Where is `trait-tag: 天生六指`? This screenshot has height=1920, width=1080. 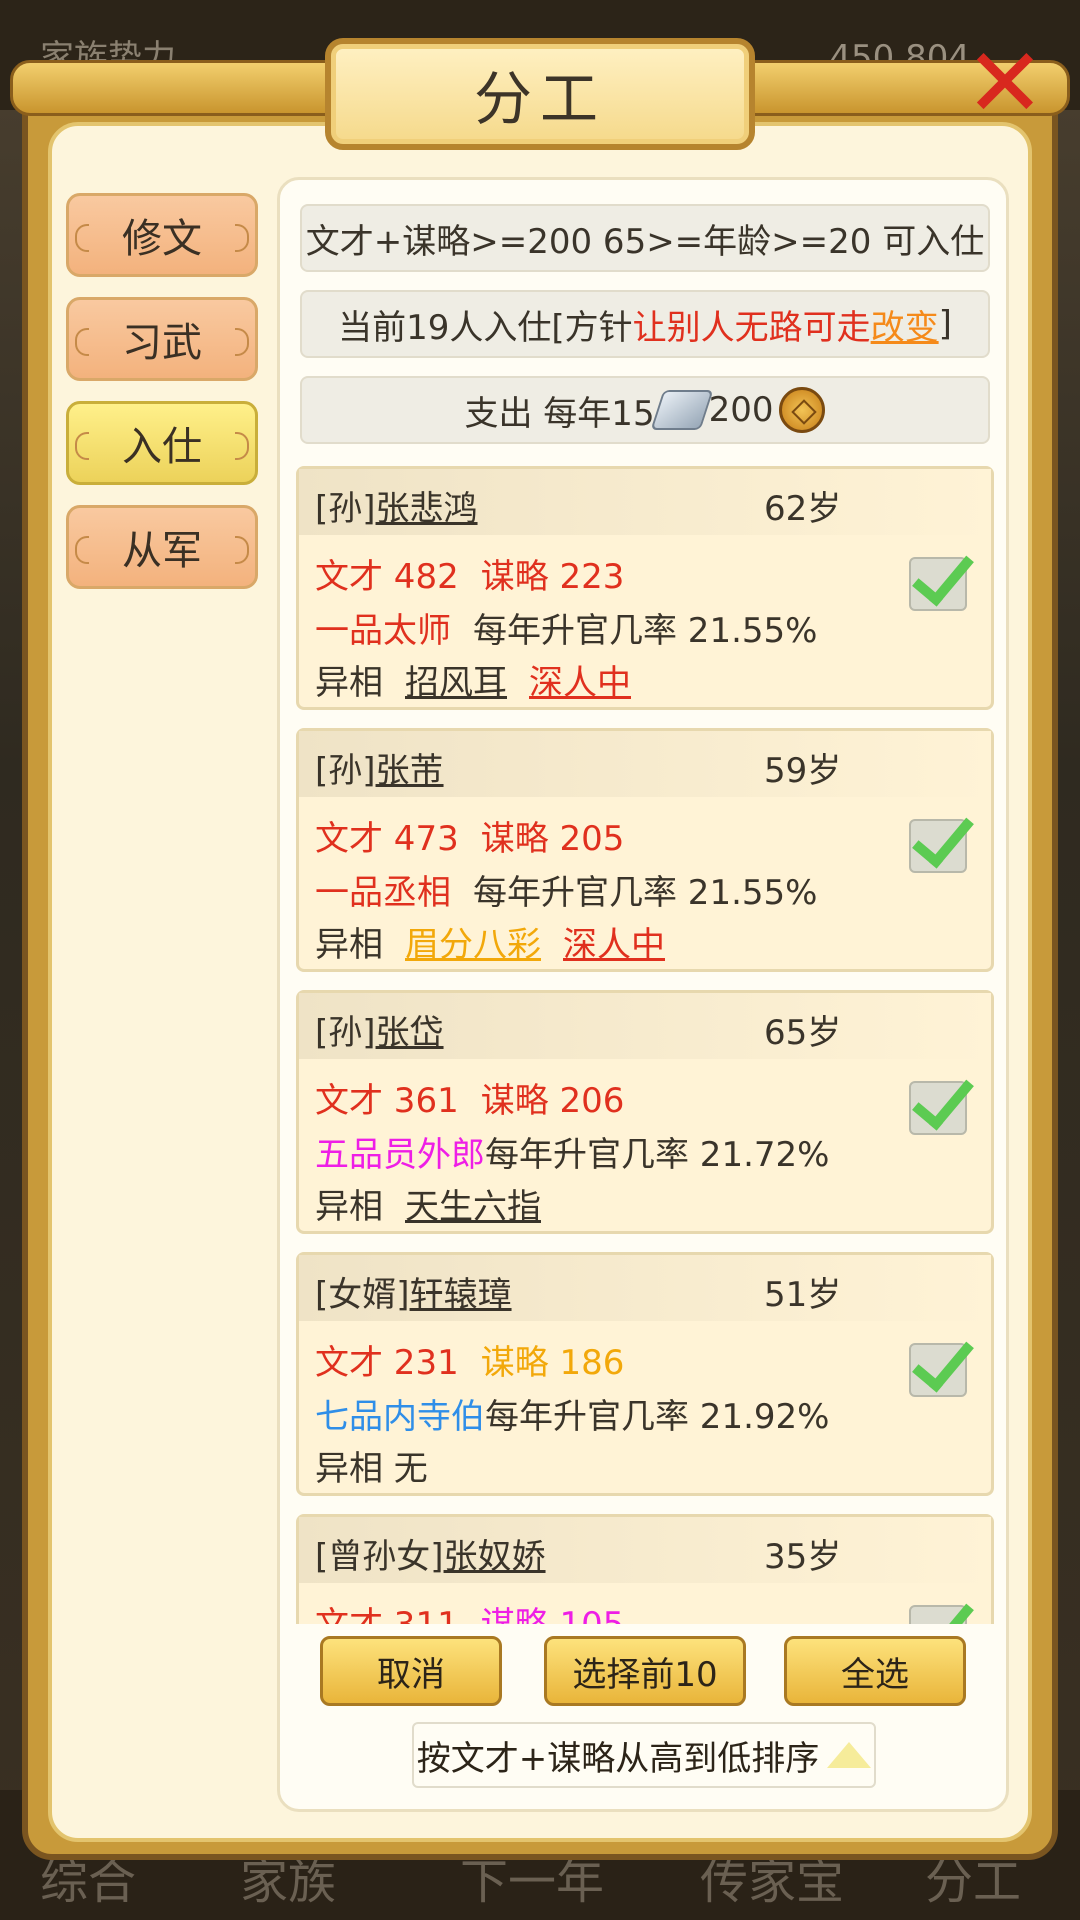 trait-tag: 天生六指 is located at coordinates (473, 1207).